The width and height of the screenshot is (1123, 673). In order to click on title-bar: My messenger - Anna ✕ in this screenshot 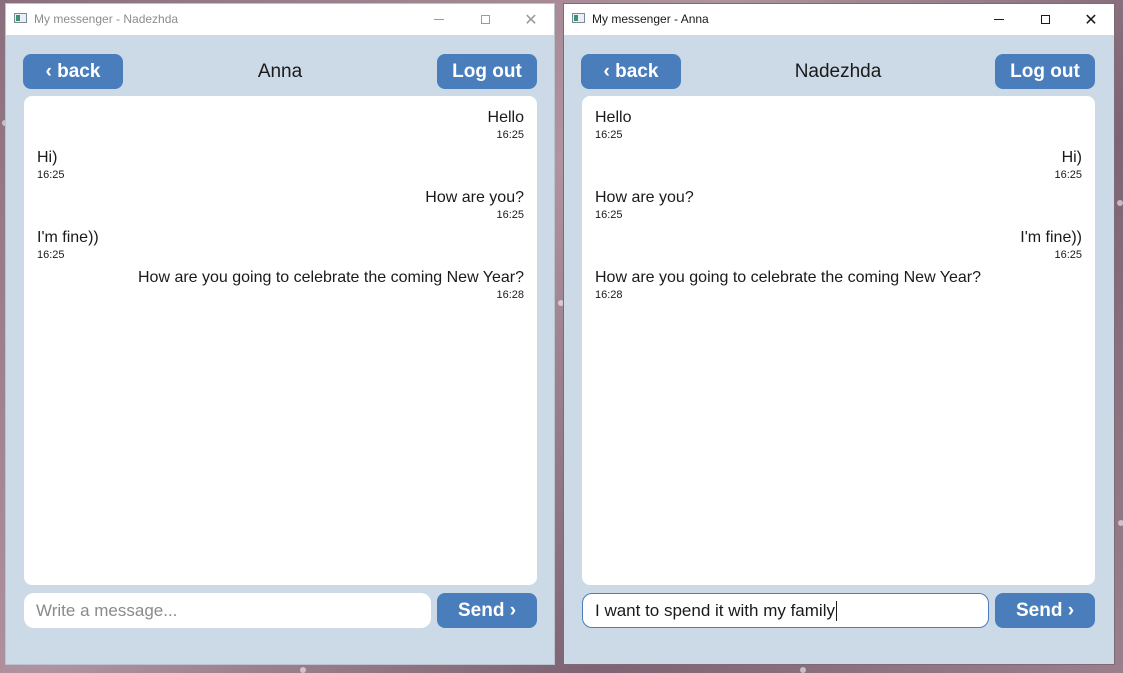, I will do `click(839, 19)`.